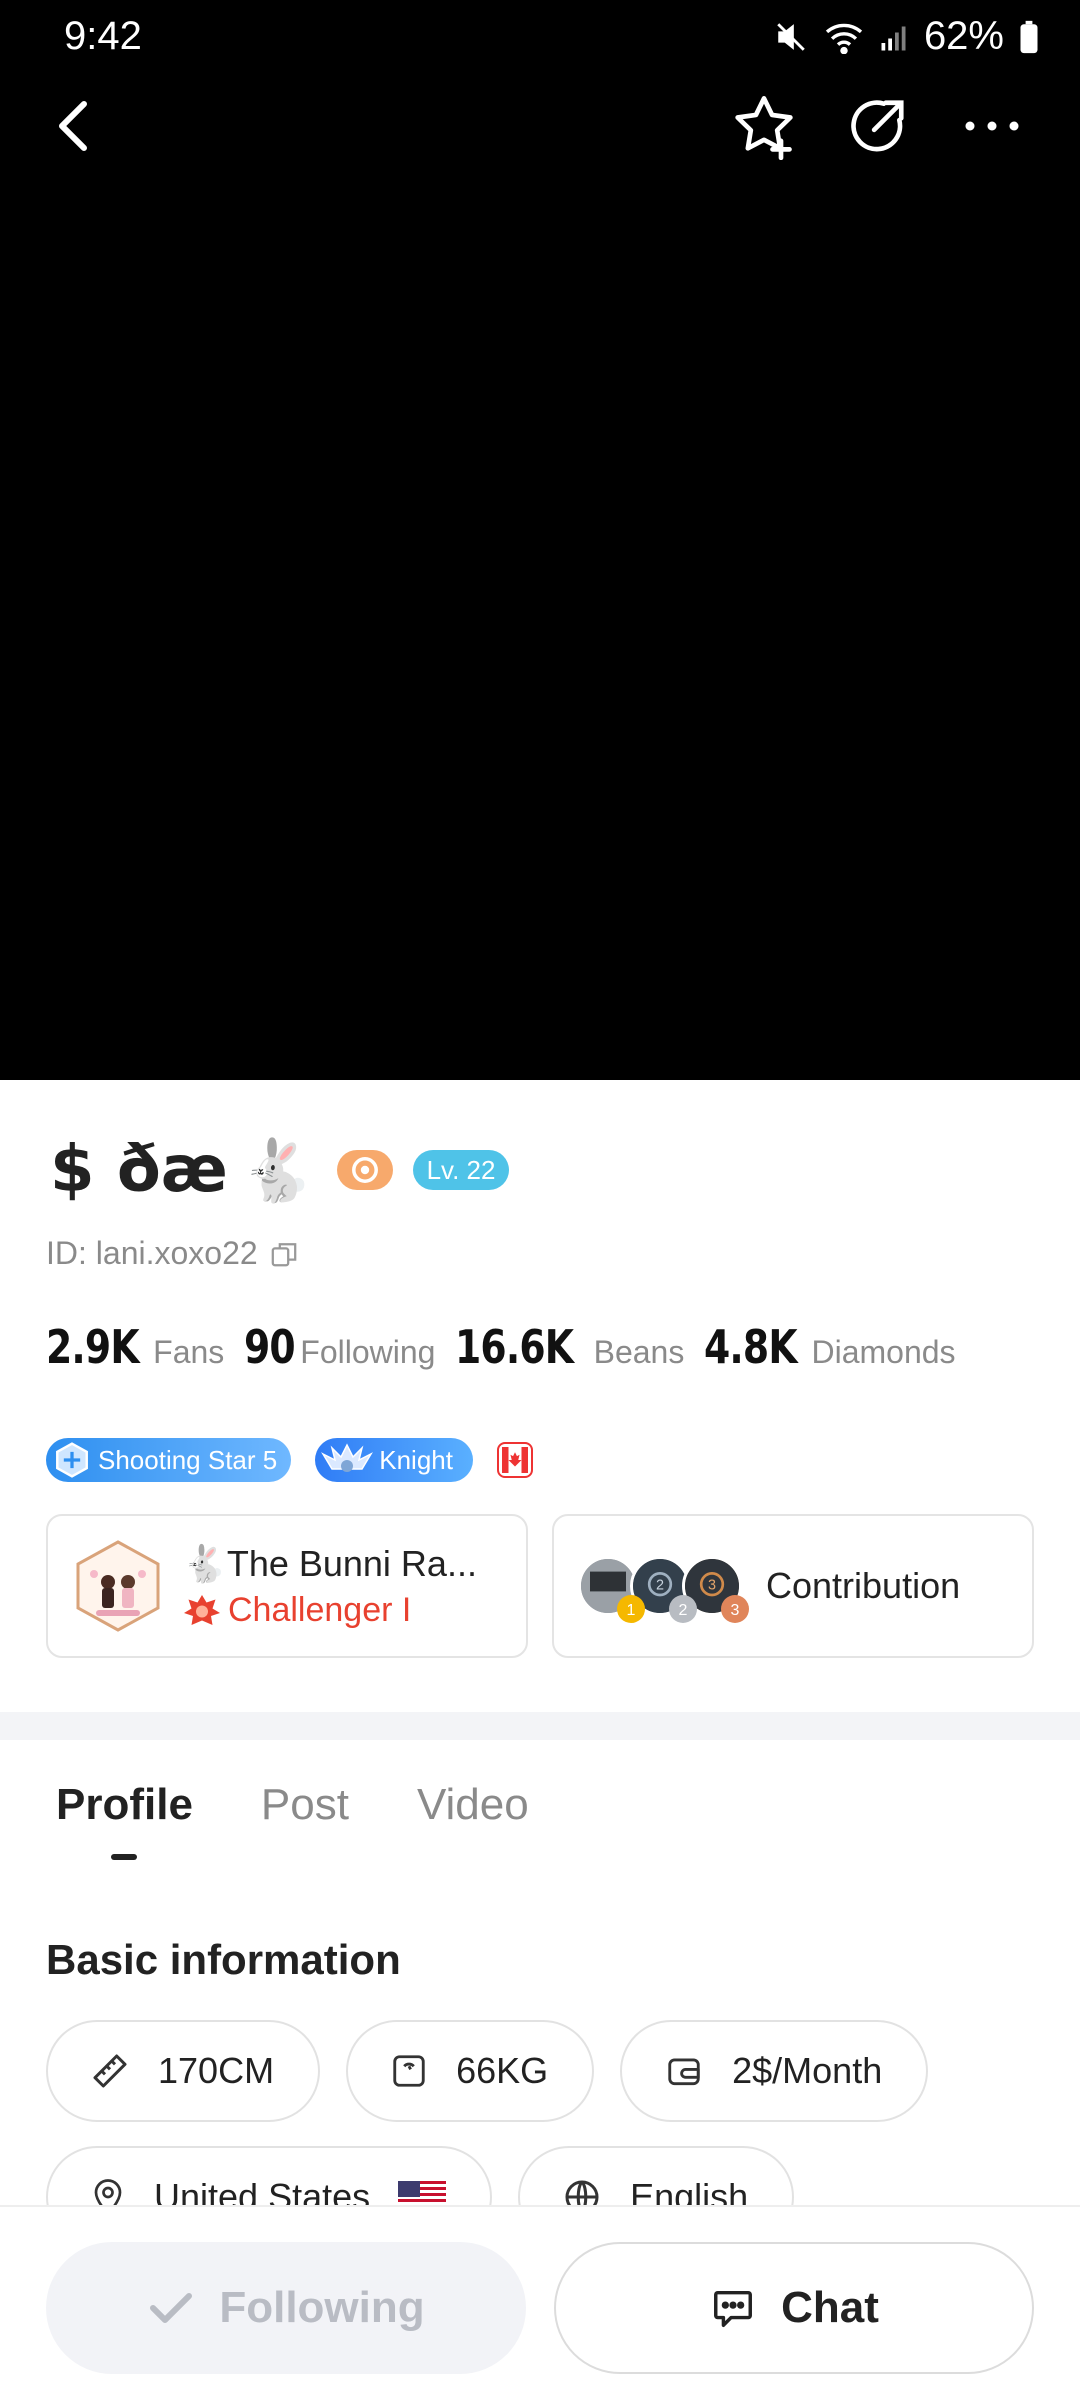 Image resolution: width=1080 pixels, height=2408 pixels. Describe the element at coordinates (883, 1352) in the screenshot. I see `stat-diamonds-label: Diamonds` at that location.